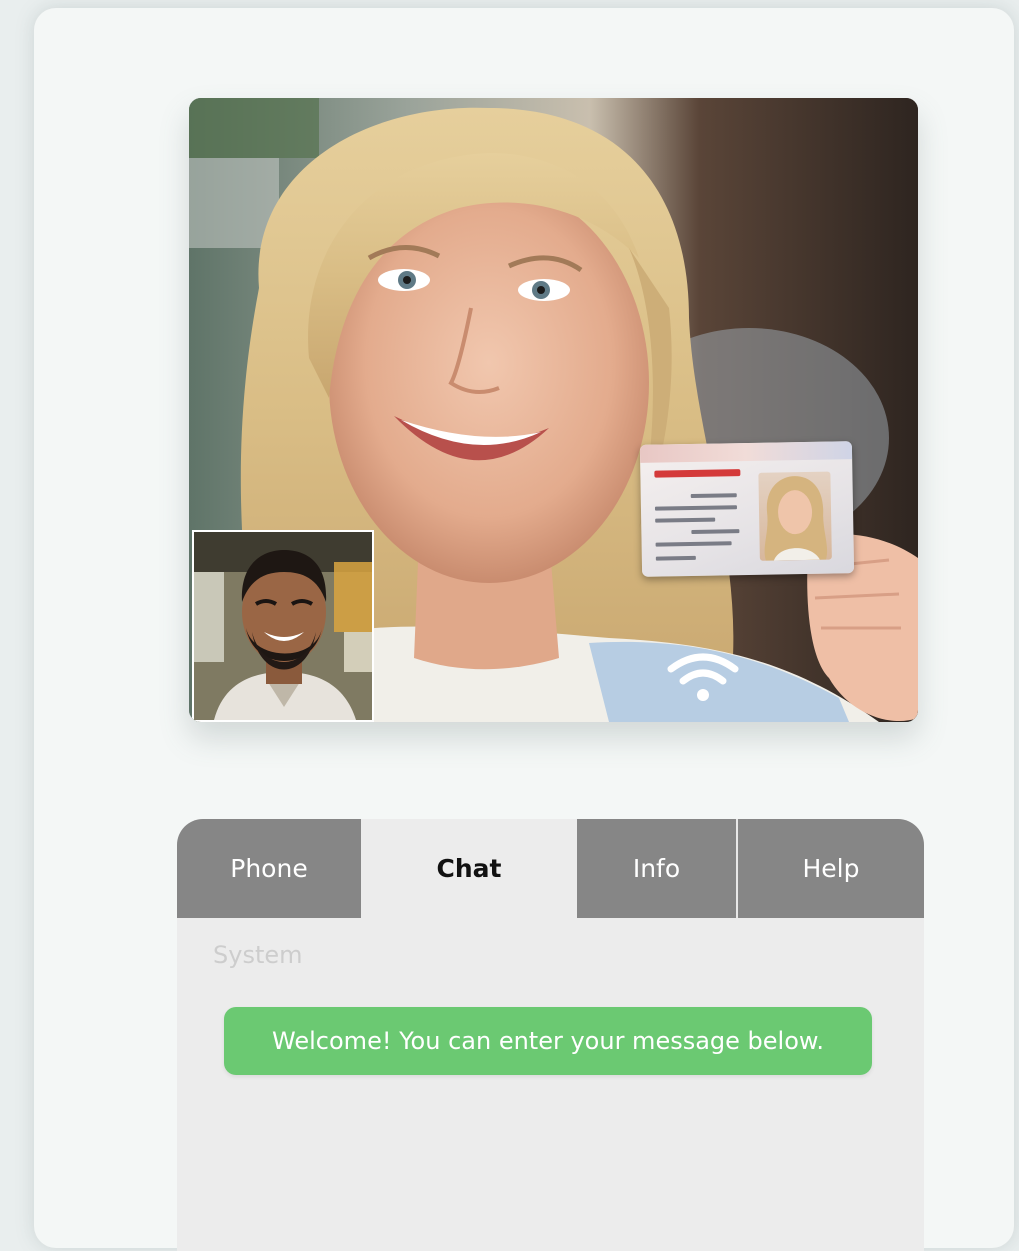 This screenshot has width=1019, height=1251. Describe the element at coordinates (747, 509) in the screenshot. I see `id-card` at that location.